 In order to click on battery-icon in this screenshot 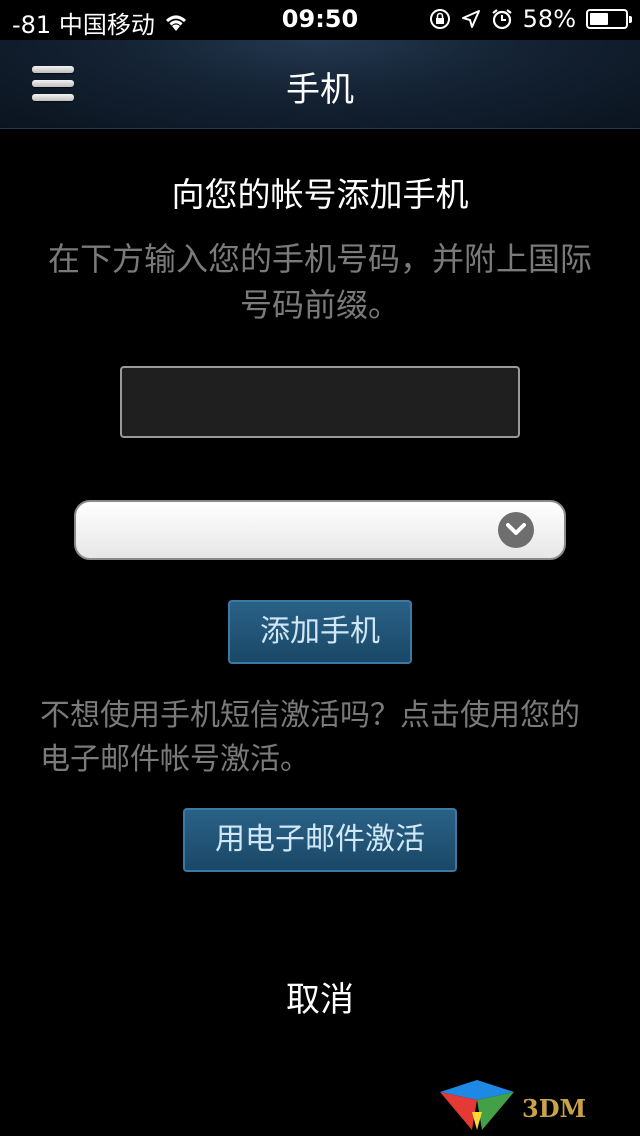, I will do `click(609, 19)`.